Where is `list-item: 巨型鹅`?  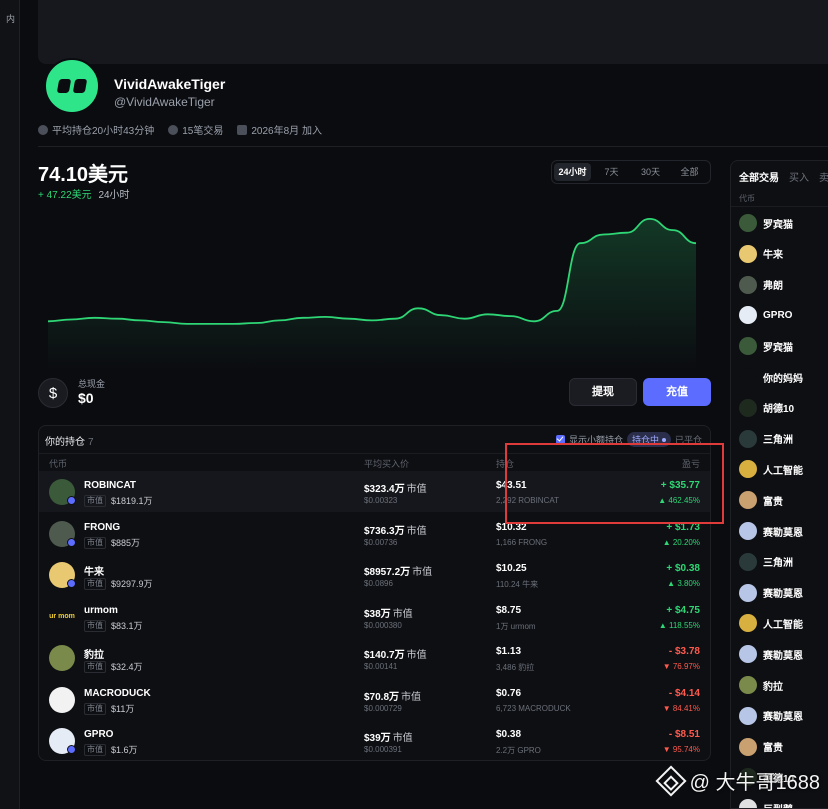 list-item: 巨型鹅 is located at coordinates (766, 803).